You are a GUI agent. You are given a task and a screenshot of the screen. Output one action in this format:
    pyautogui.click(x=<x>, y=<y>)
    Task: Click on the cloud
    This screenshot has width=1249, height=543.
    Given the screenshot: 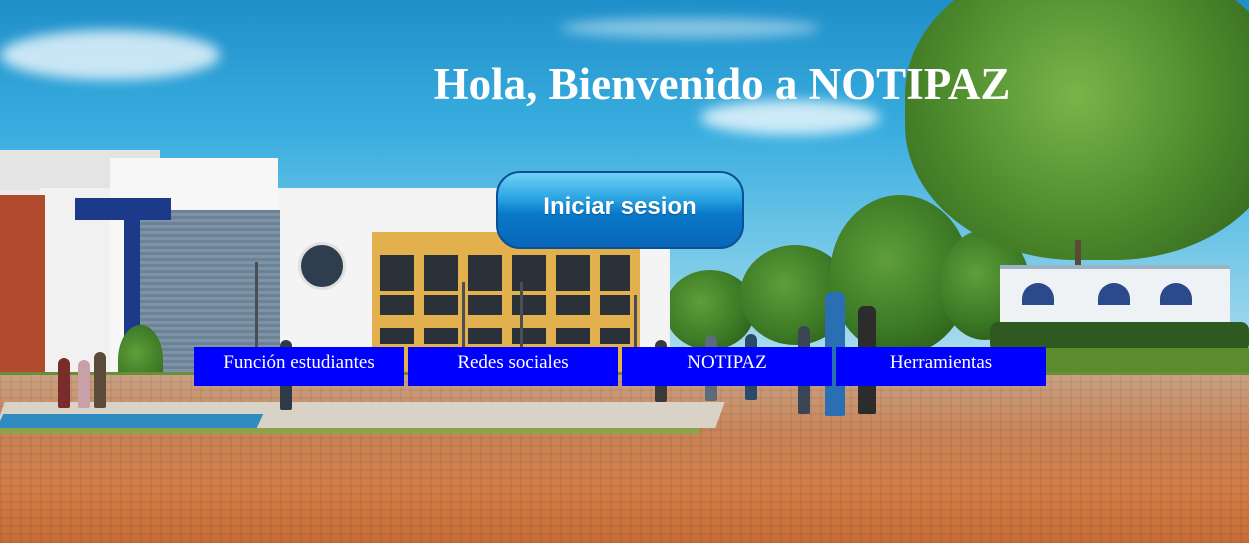 What is the action you would take?
    pyautogui.click(x=690, y=28)
    